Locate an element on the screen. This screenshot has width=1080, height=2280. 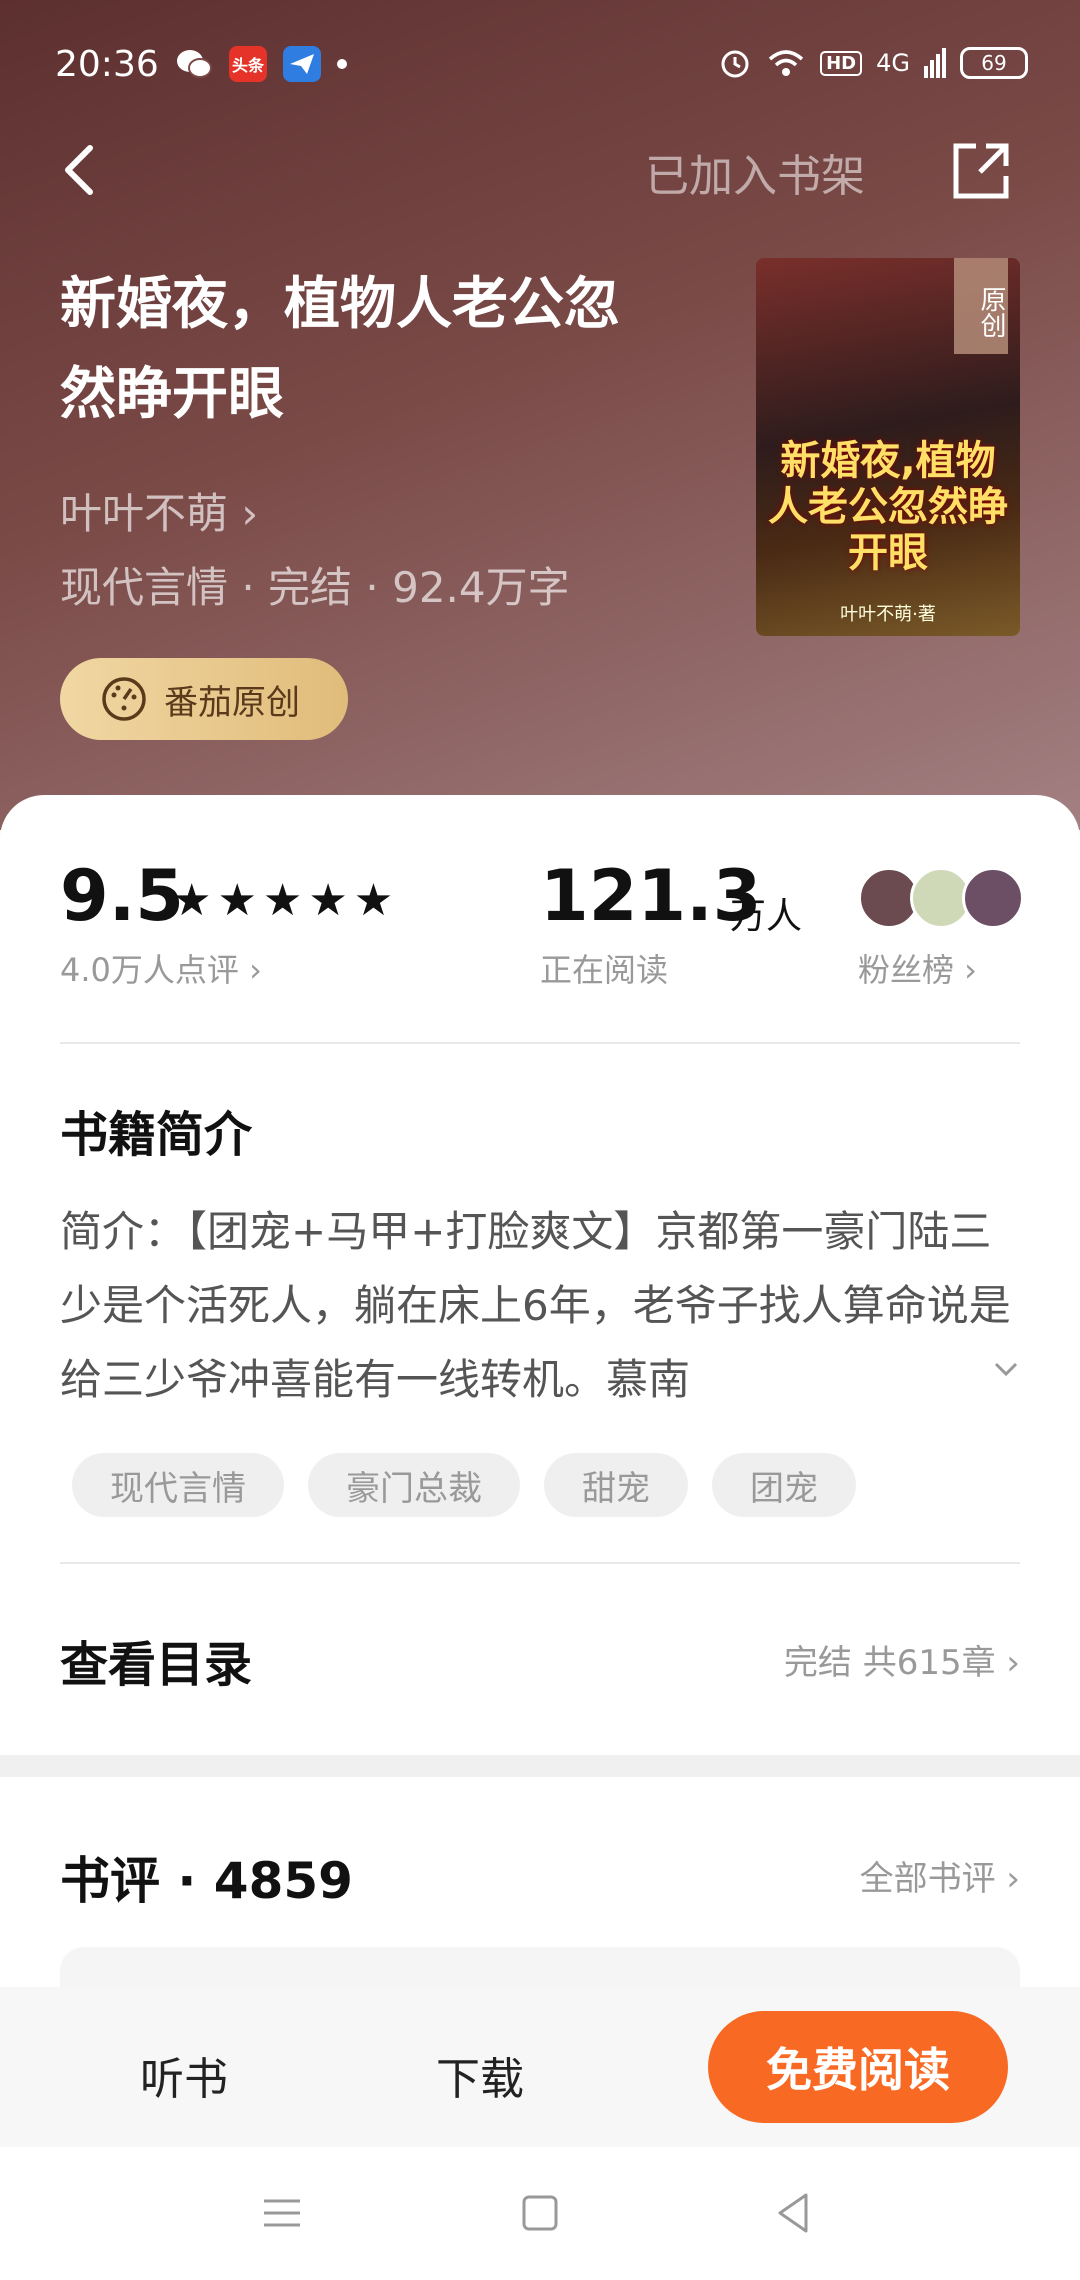
tag-list: 现代言情 豪门总裁 甜宠 团宠 is located at coordinates (464, 1485).